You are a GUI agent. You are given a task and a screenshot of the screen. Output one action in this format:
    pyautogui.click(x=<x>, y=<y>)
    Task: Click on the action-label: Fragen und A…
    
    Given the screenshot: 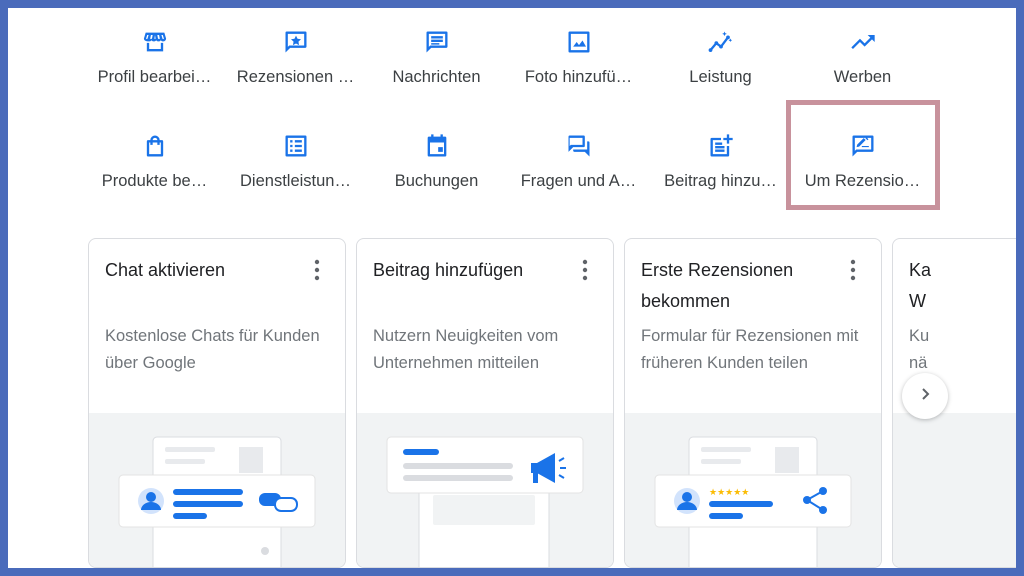 What is the action you would take?
    pyautogui.click(x=578, y=181)
    